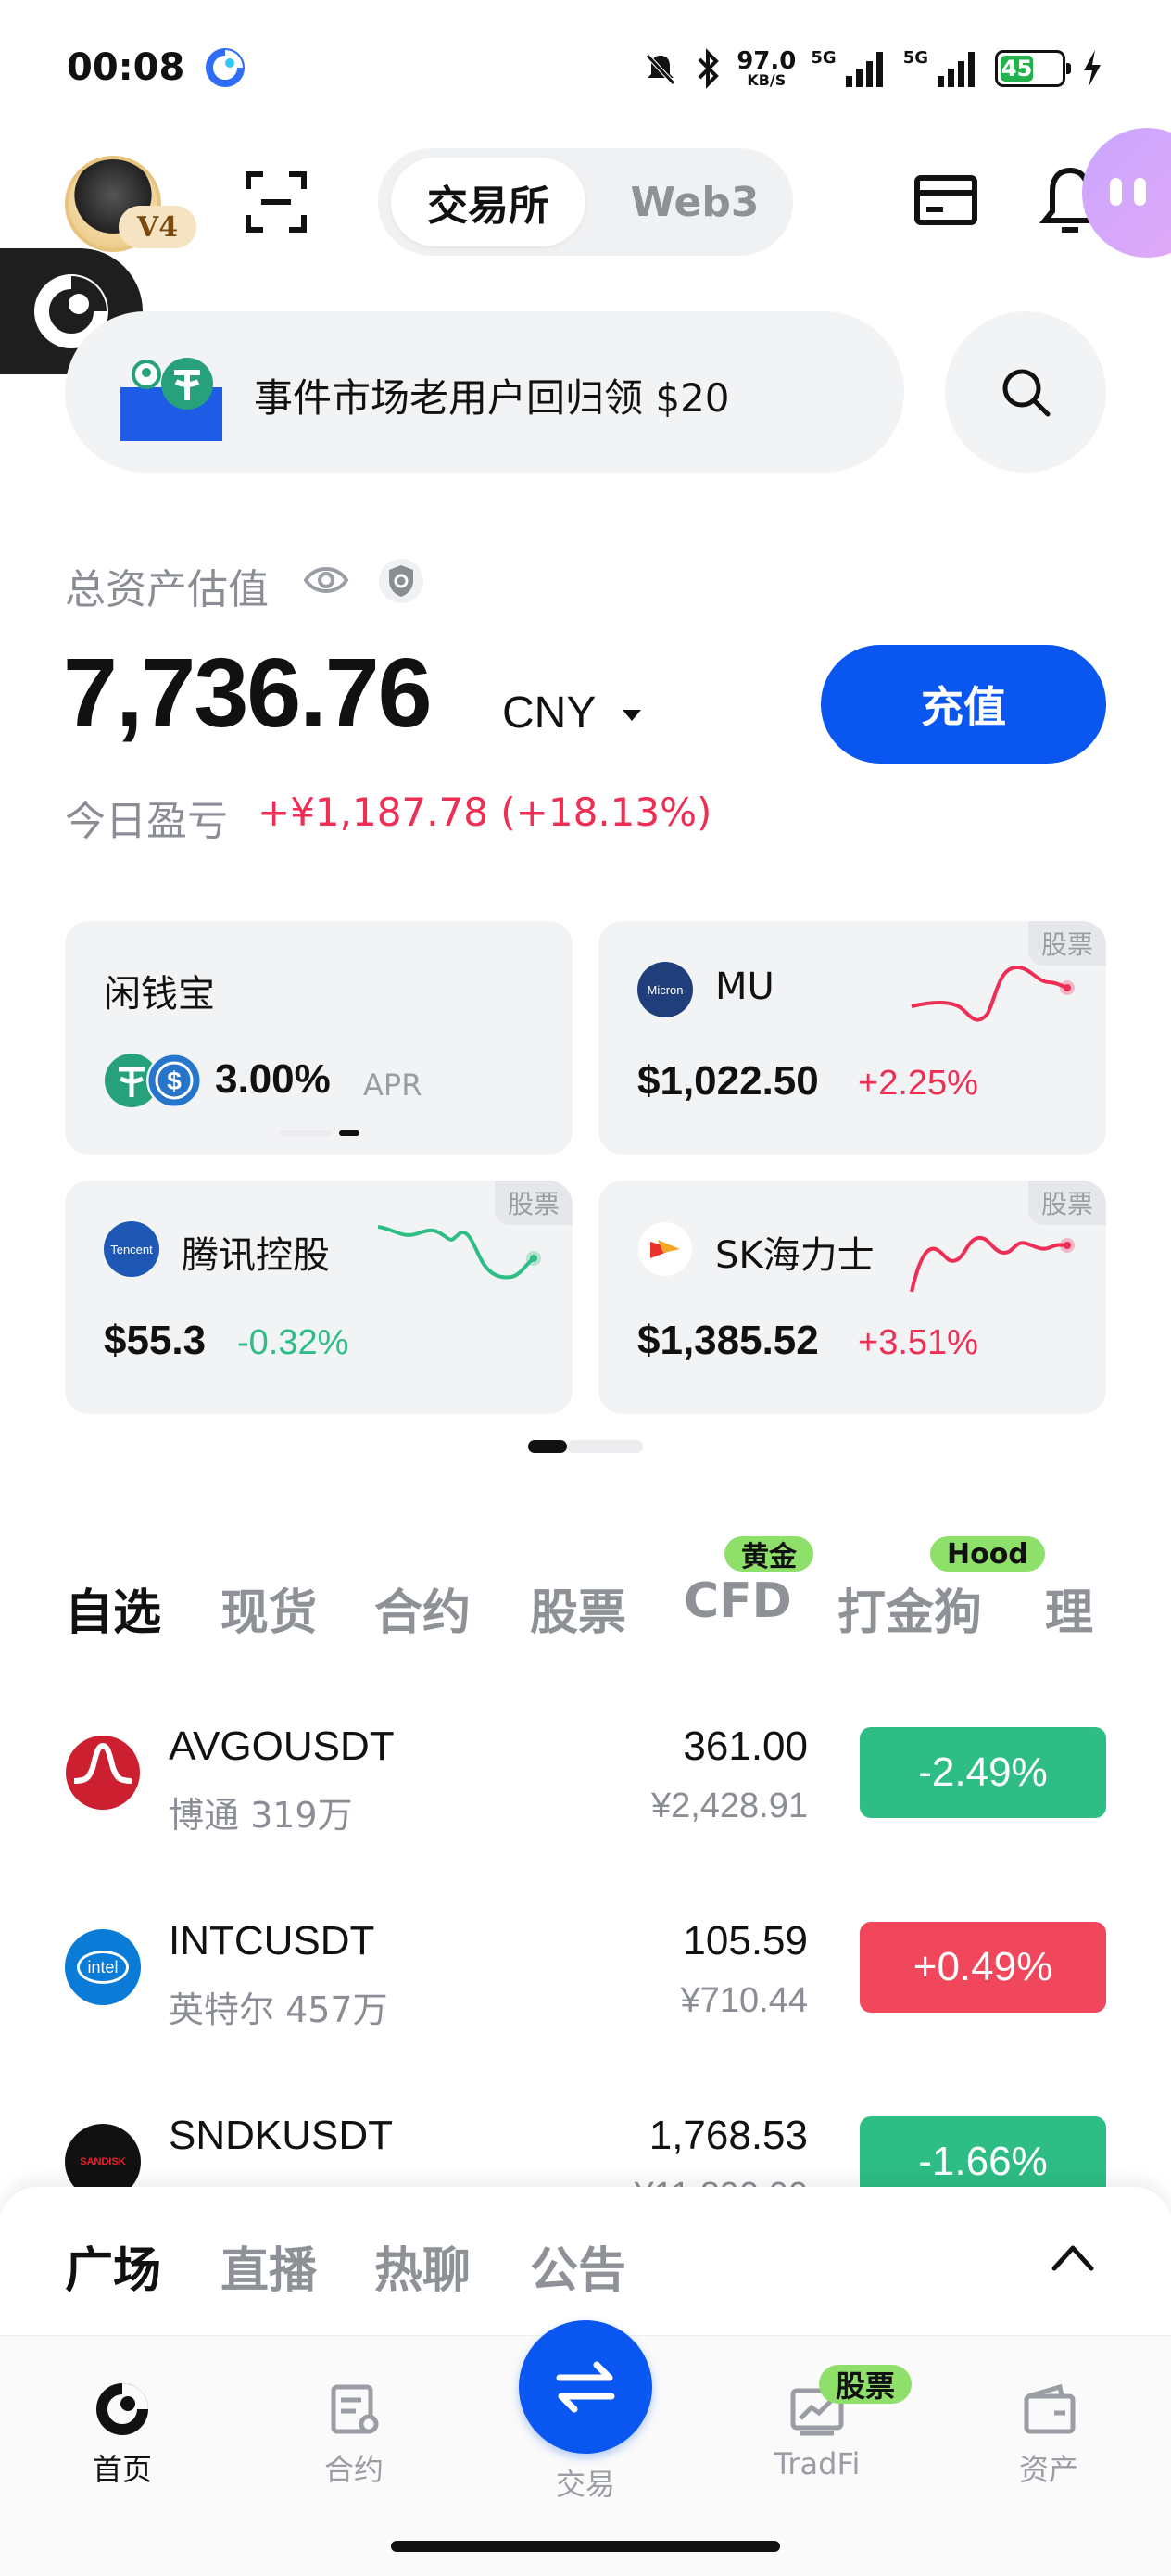 Image resolution: width=1171 pixels, height=2576 pixels. What do you see at coordinates (993, 1264) in the screenshot?
I see `sparkline-sk-hynix` at bounding box center [993, 1264].